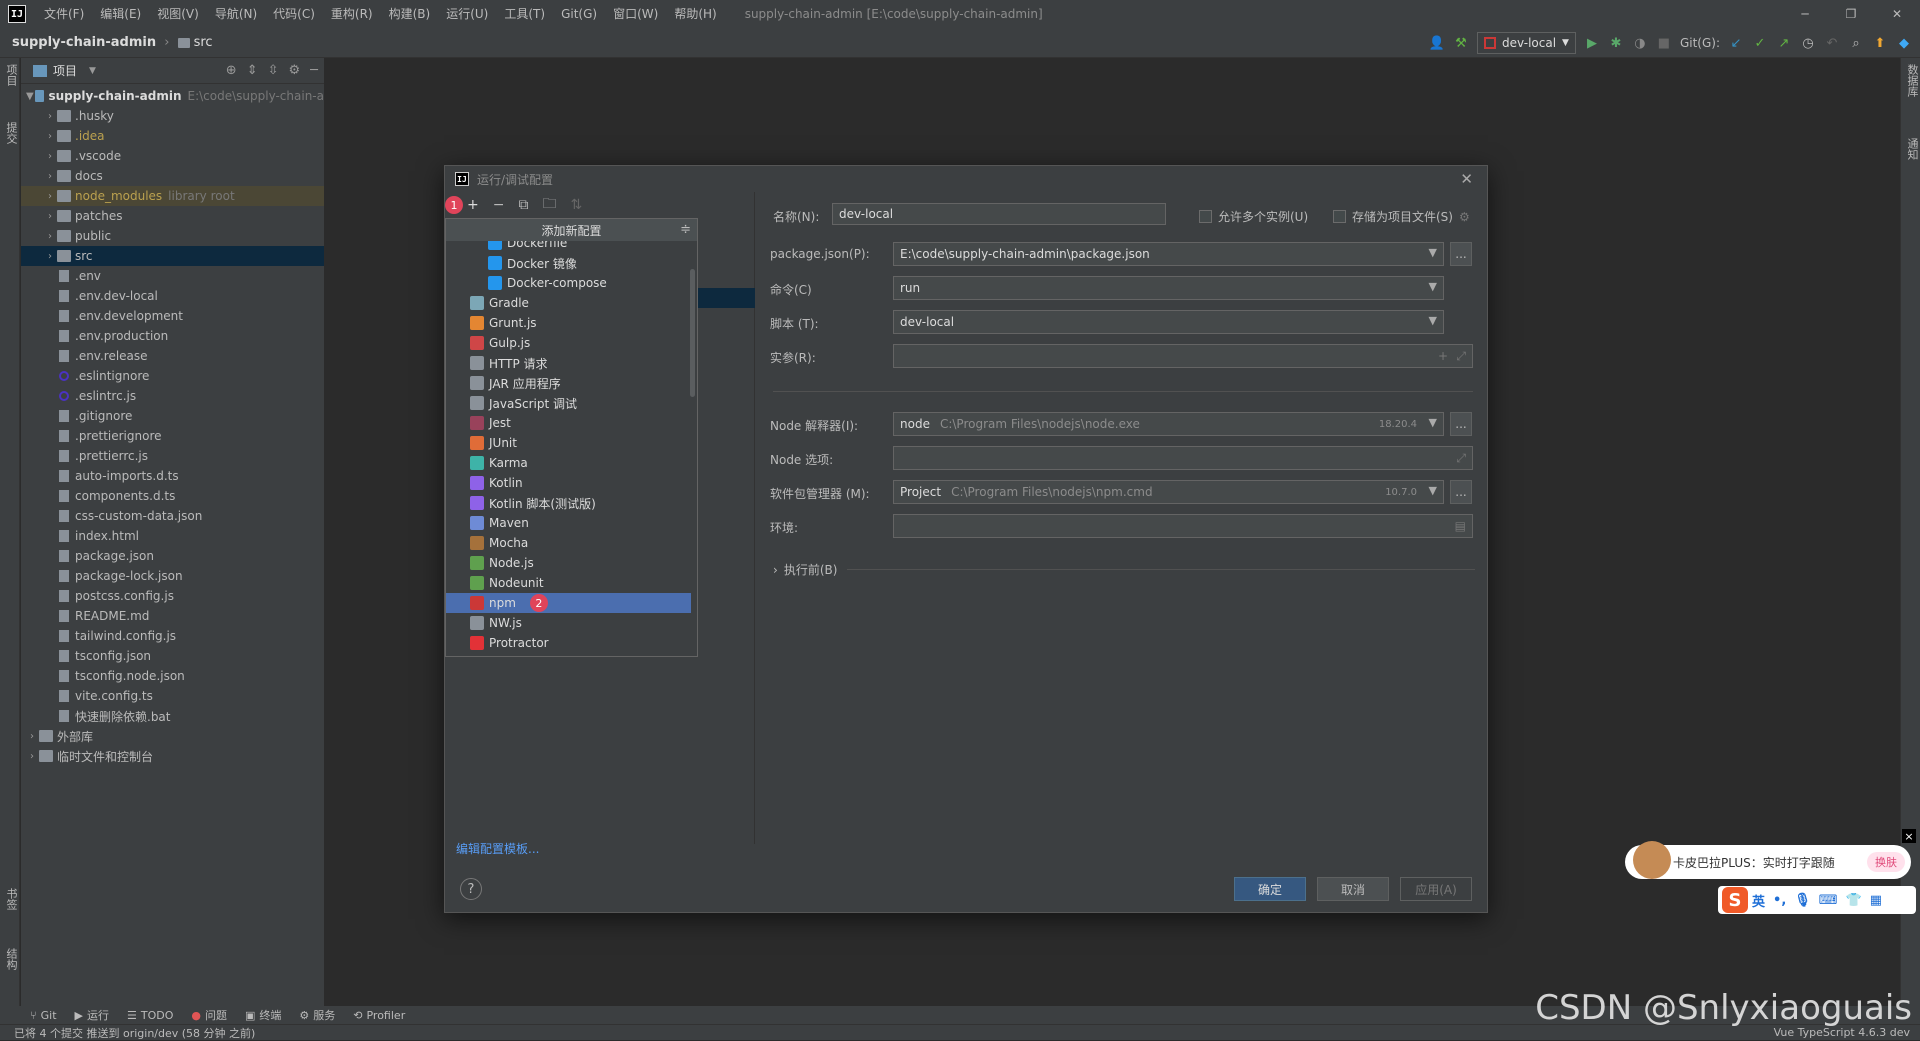  Describe the element at coordinates (252, 70) in the screenshot. I see `expand-all-icon: ⇕` at that location.